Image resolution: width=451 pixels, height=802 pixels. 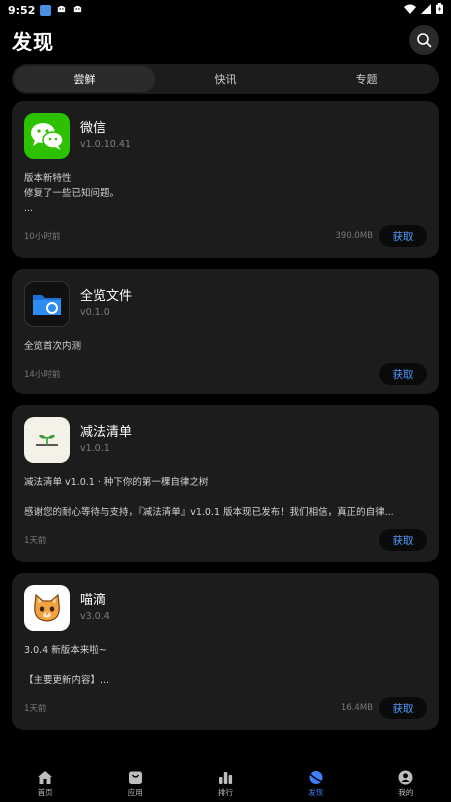 I want to click on tab-label: 尝鲜, so click(x=84, y=79).